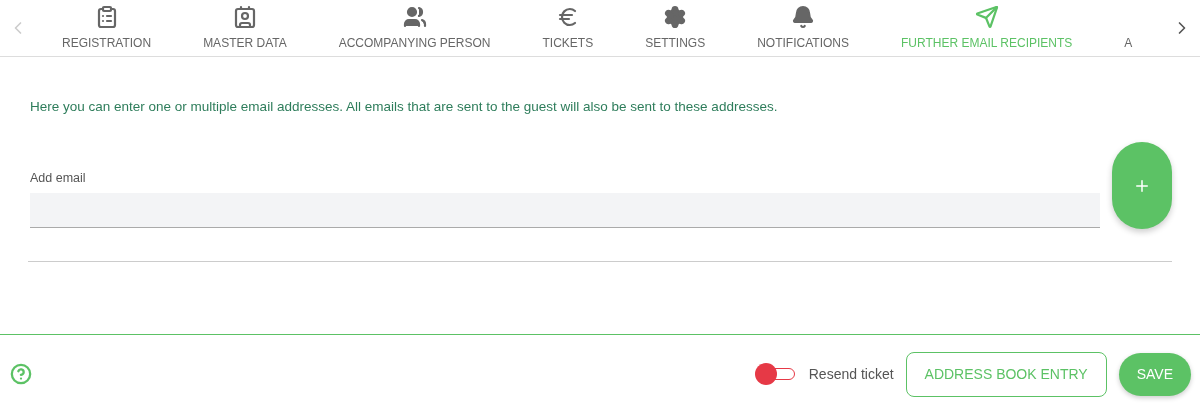  I want to click on people-icon, so click(414, 17).